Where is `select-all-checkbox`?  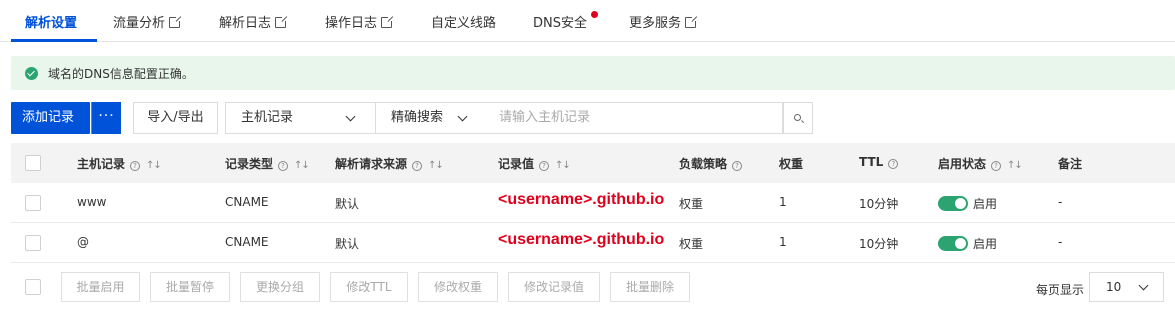
select-all-checkbox is located at coordinates (33, 163).